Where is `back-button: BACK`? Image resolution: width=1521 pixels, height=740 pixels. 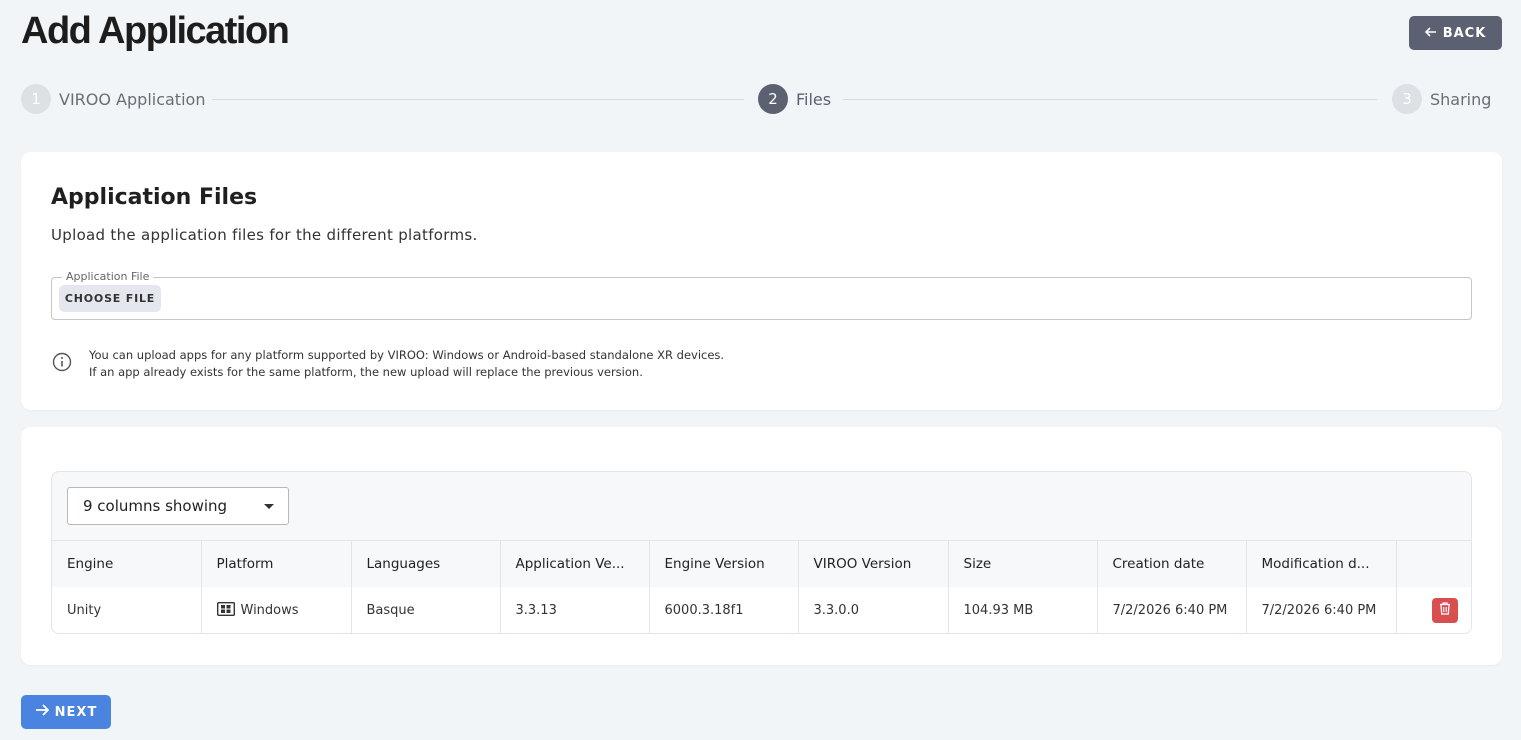
back-button: BACK is located at coordinates (1455, 33).